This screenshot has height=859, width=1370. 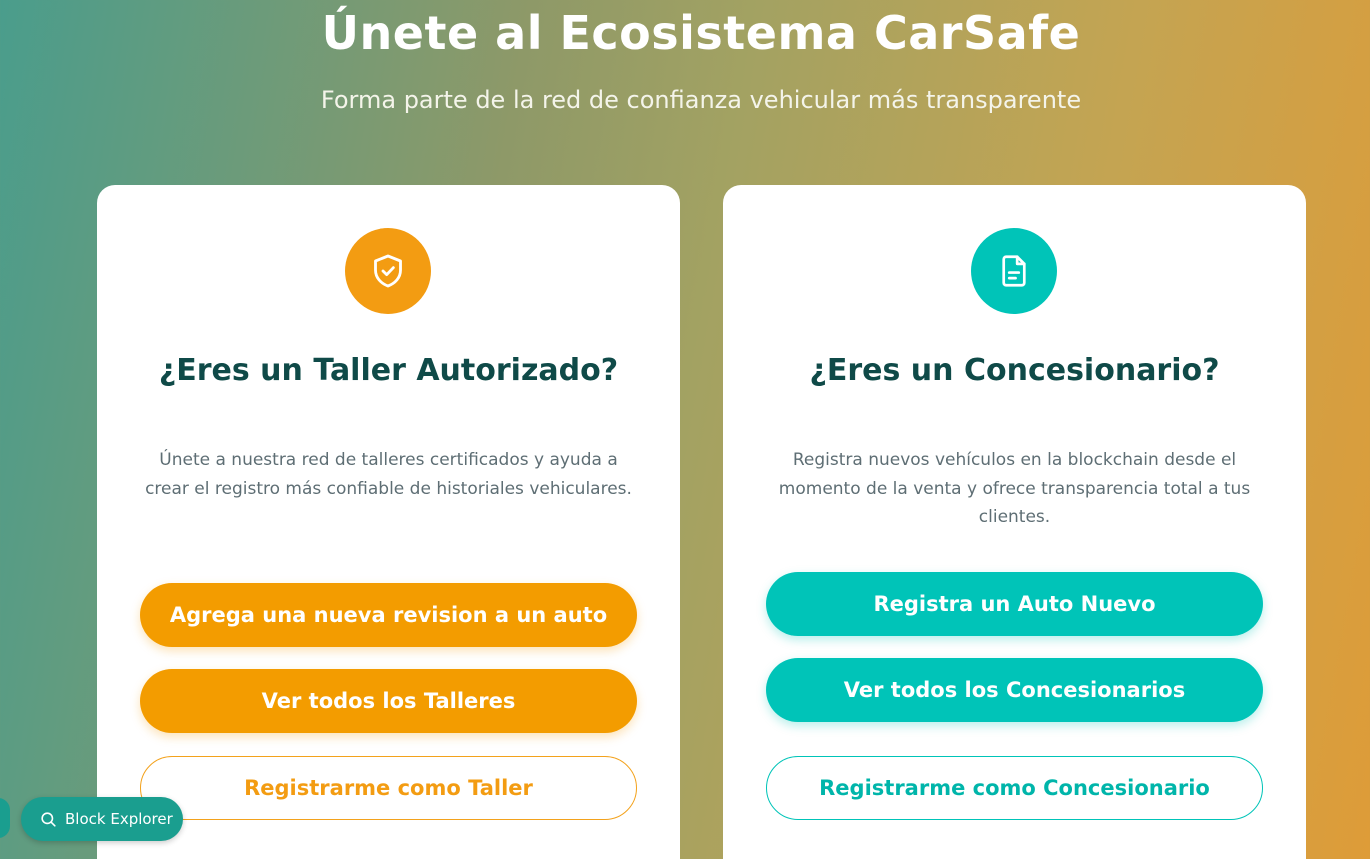 What do you see at coordinates (388, 701) in the screenshot?
I see `view-workshops-button: Ver todos los Talleres` at bounding box center [388, 701].